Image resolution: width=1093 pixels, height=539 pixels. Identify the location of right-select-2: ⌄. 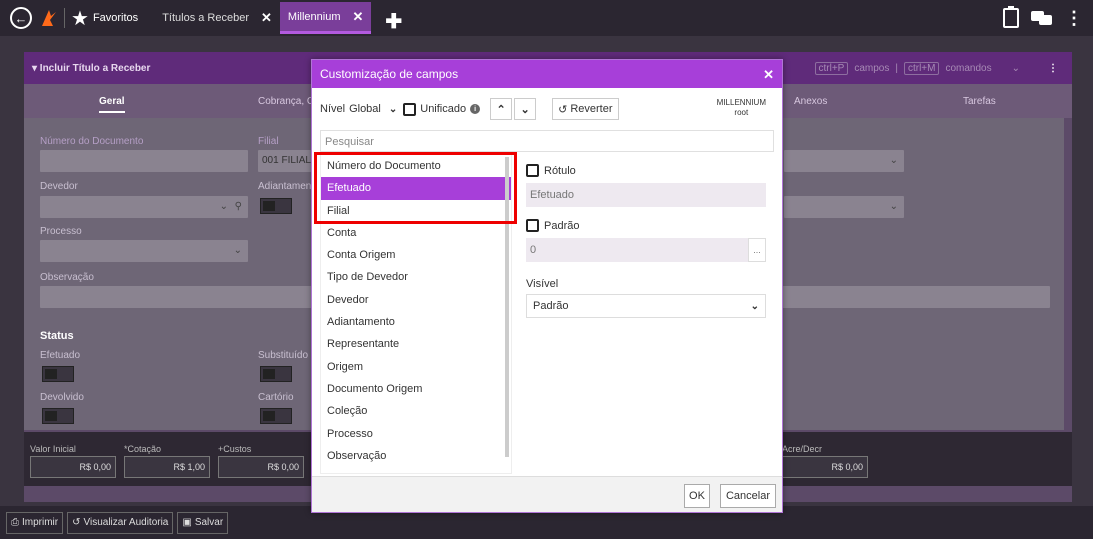
(844, 207).